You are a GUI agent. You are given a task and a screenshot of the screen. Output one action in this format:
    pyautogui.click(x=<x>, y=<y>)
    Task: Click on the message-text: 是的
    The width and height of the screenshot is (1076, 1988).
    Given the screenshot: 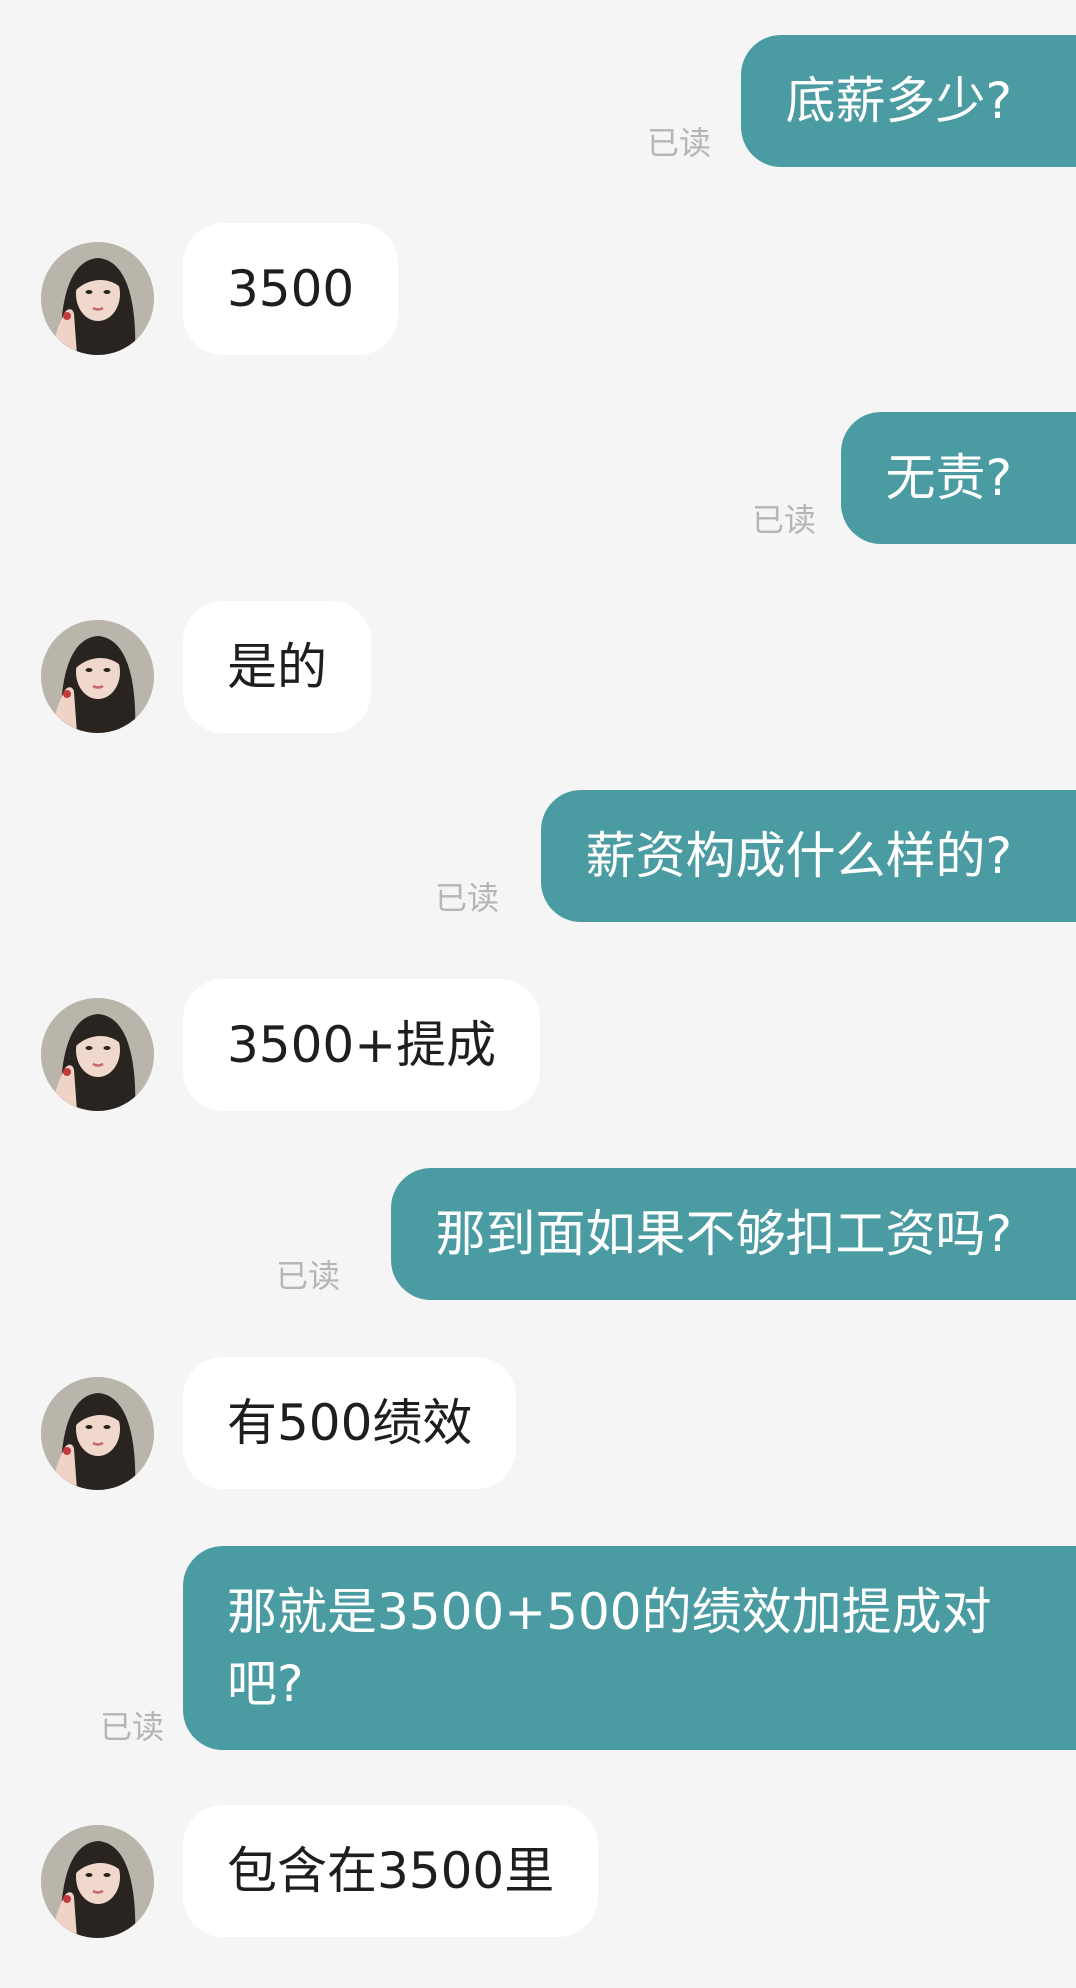 What is the action you would take?
    pyautogui.click(x=277, y=667)
    